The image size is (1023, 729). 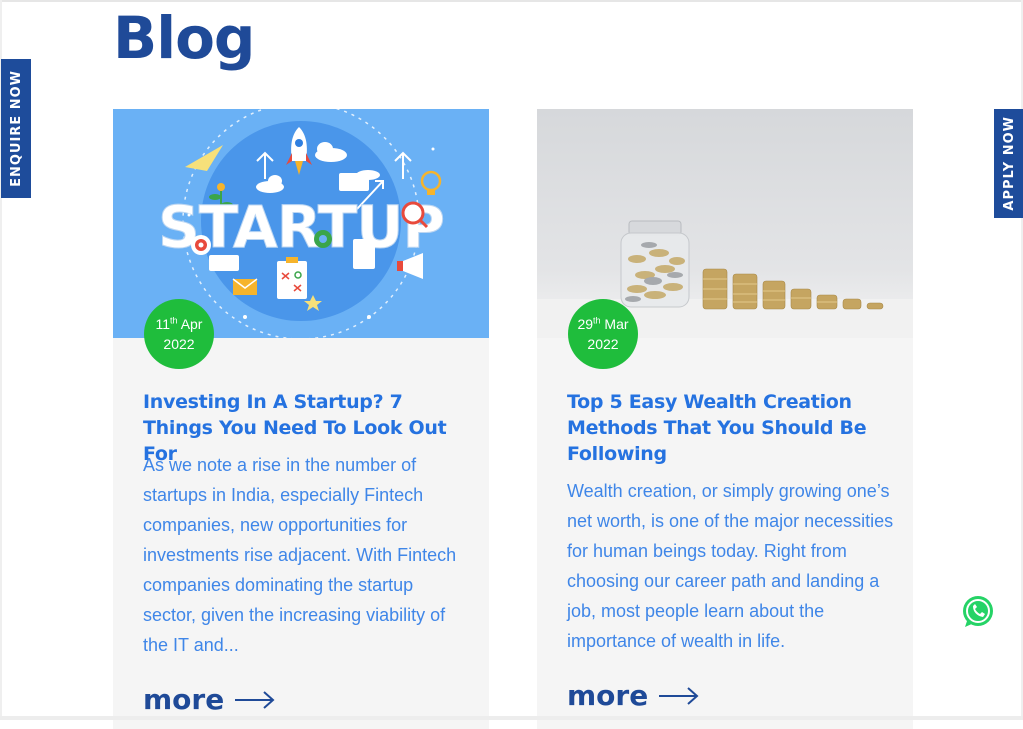 What do you see at coordinates (179, 323) in the screenshot?
I see `date-day-month: 11th Apr` at bounding box center [179, 323].